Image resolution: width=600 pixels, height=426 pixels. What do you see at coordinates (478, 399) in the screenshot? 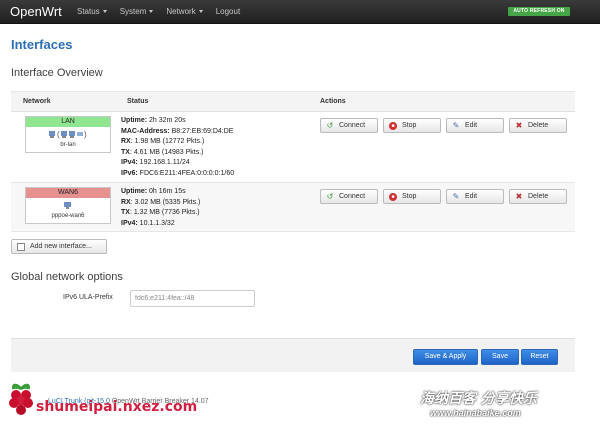
I see `watermark-right-title: 海纳百客 分享快乐` at bounding box center [478, 399].